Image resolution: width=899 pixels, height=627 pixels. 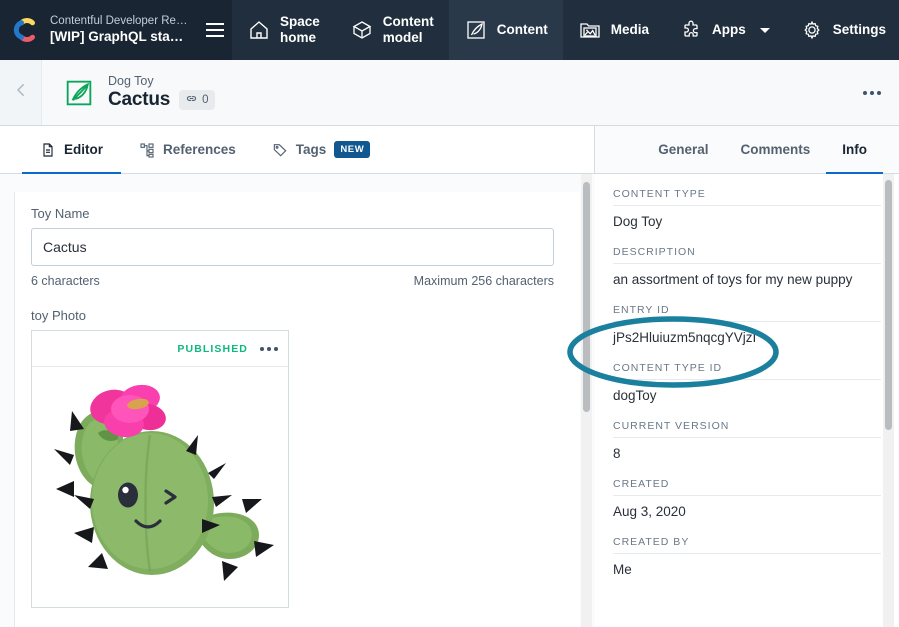 What do you see at coordinates (812, 30) in the screenshot?
I see `gear-icon` at bounding box center [812, 30].